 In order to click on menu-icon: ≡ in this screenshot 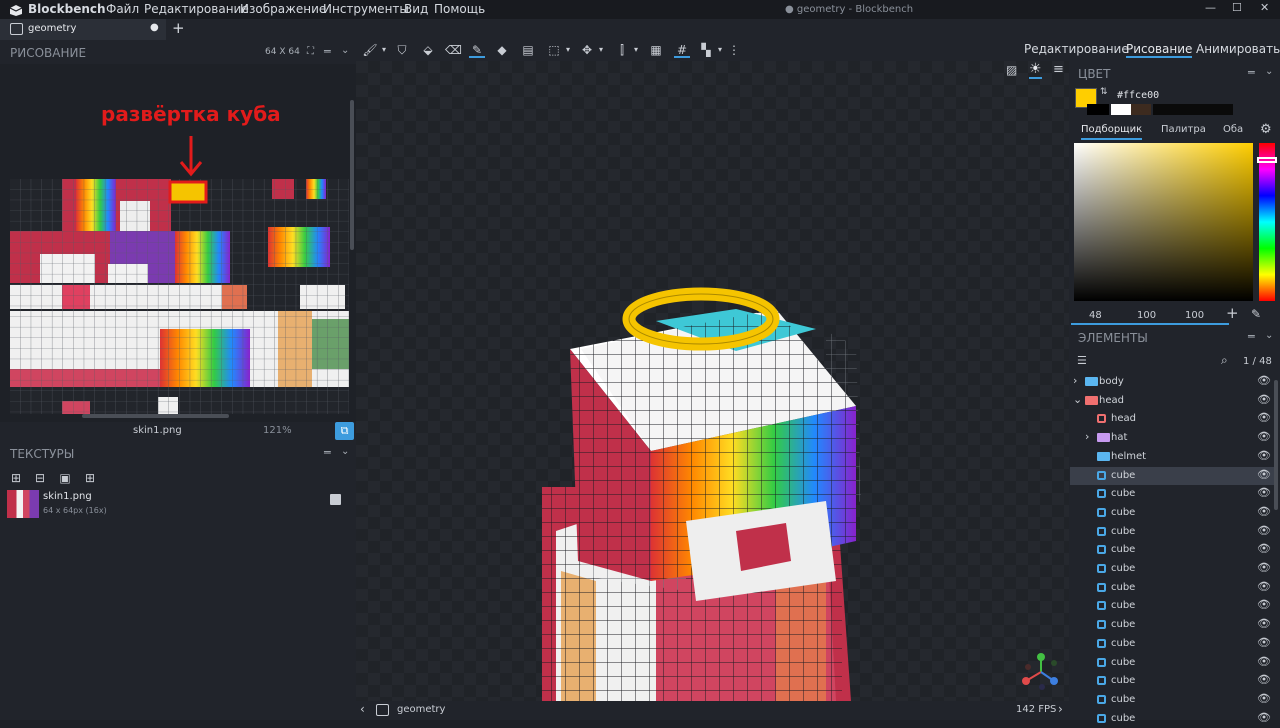, I will do `click(1058, 69)`.